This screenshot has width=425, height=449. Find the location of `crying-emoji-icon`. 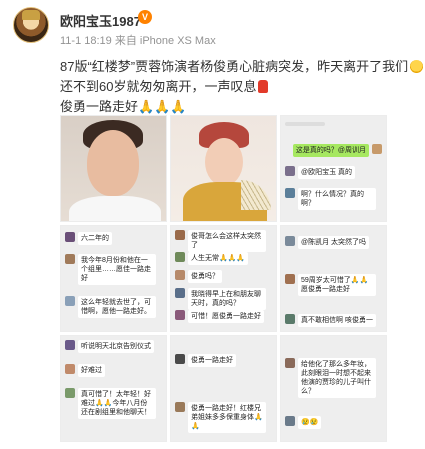

crying-emoji-icon is located at coordinates (417, 66).